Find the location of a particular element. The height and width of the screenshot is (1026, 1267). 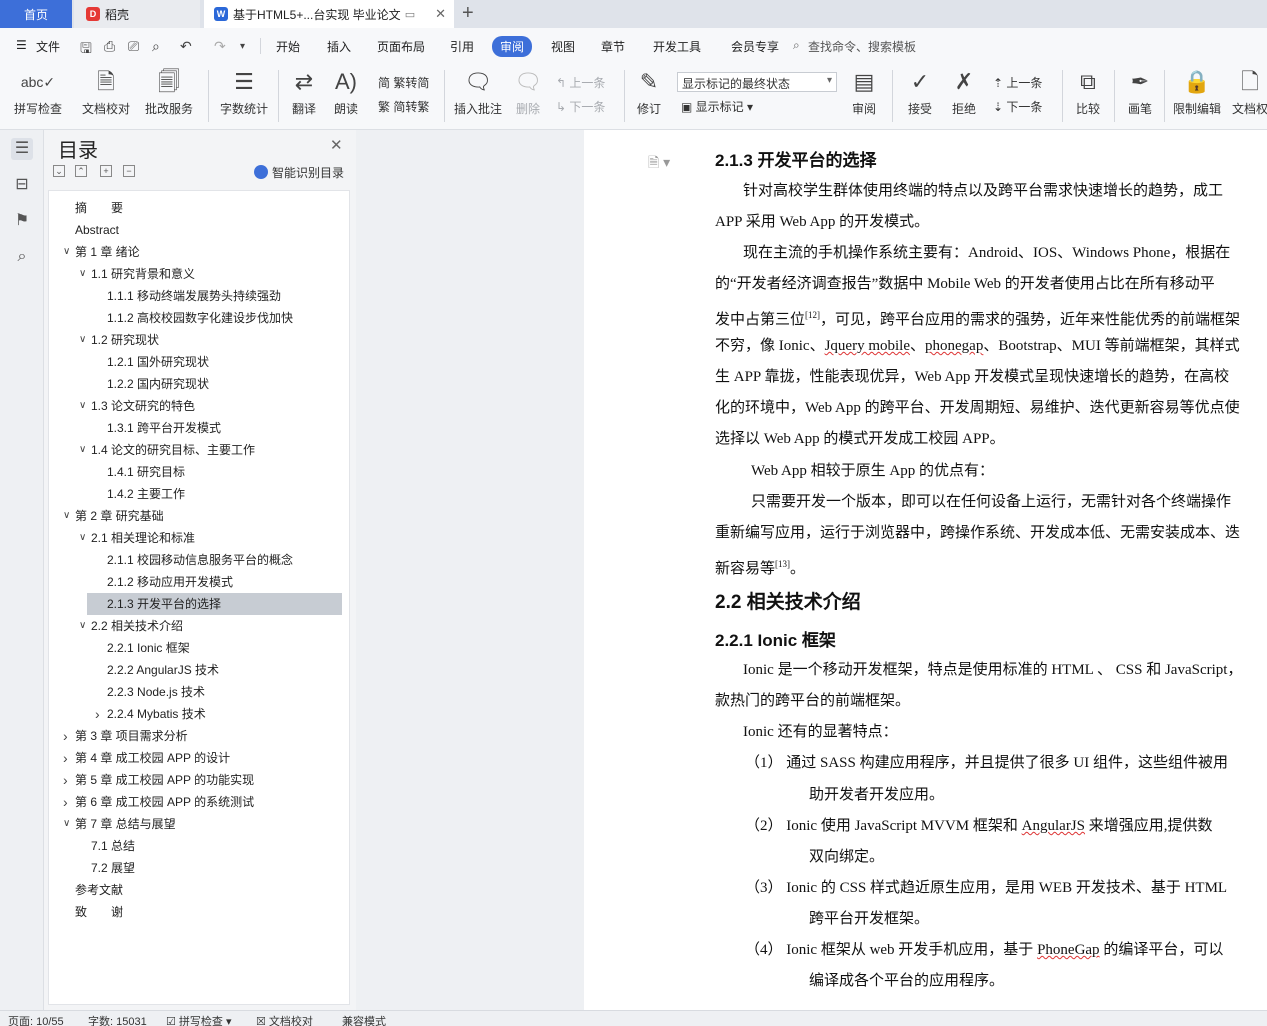

collapse-all-icon: ⌄ is located at coordinates (59, 171).